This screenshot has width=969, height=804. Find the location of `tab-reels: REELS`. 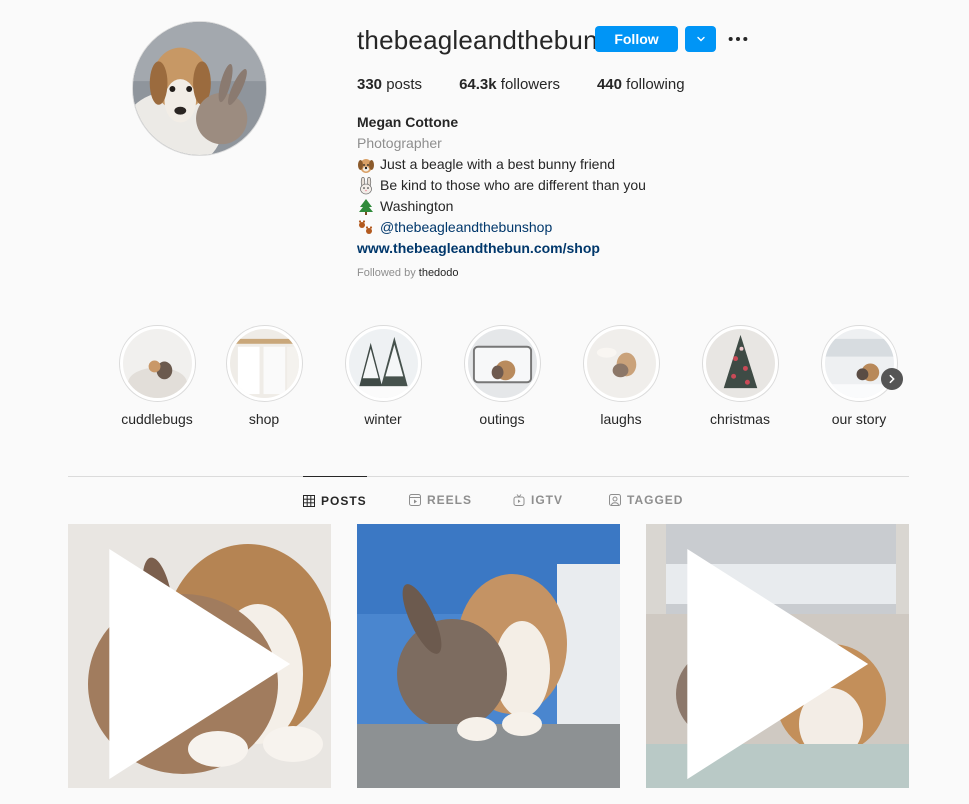

tab-reels: REELS is located at coordinates (440, 500).